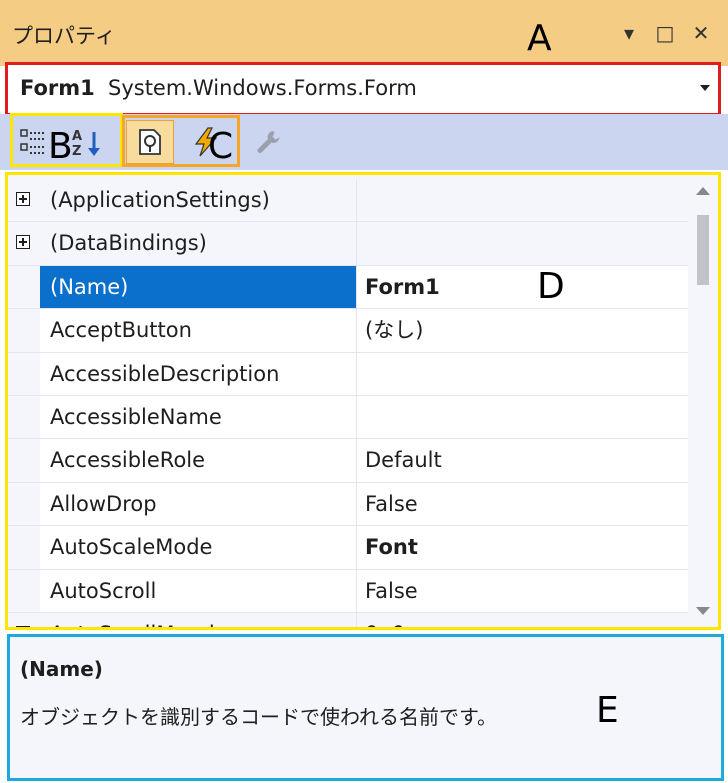 This screenshot has width=728, height=783. What do you see at coordinates (525, 547) in the screenshot?
I see `property-value: Font` at bounding box center [525, 547].